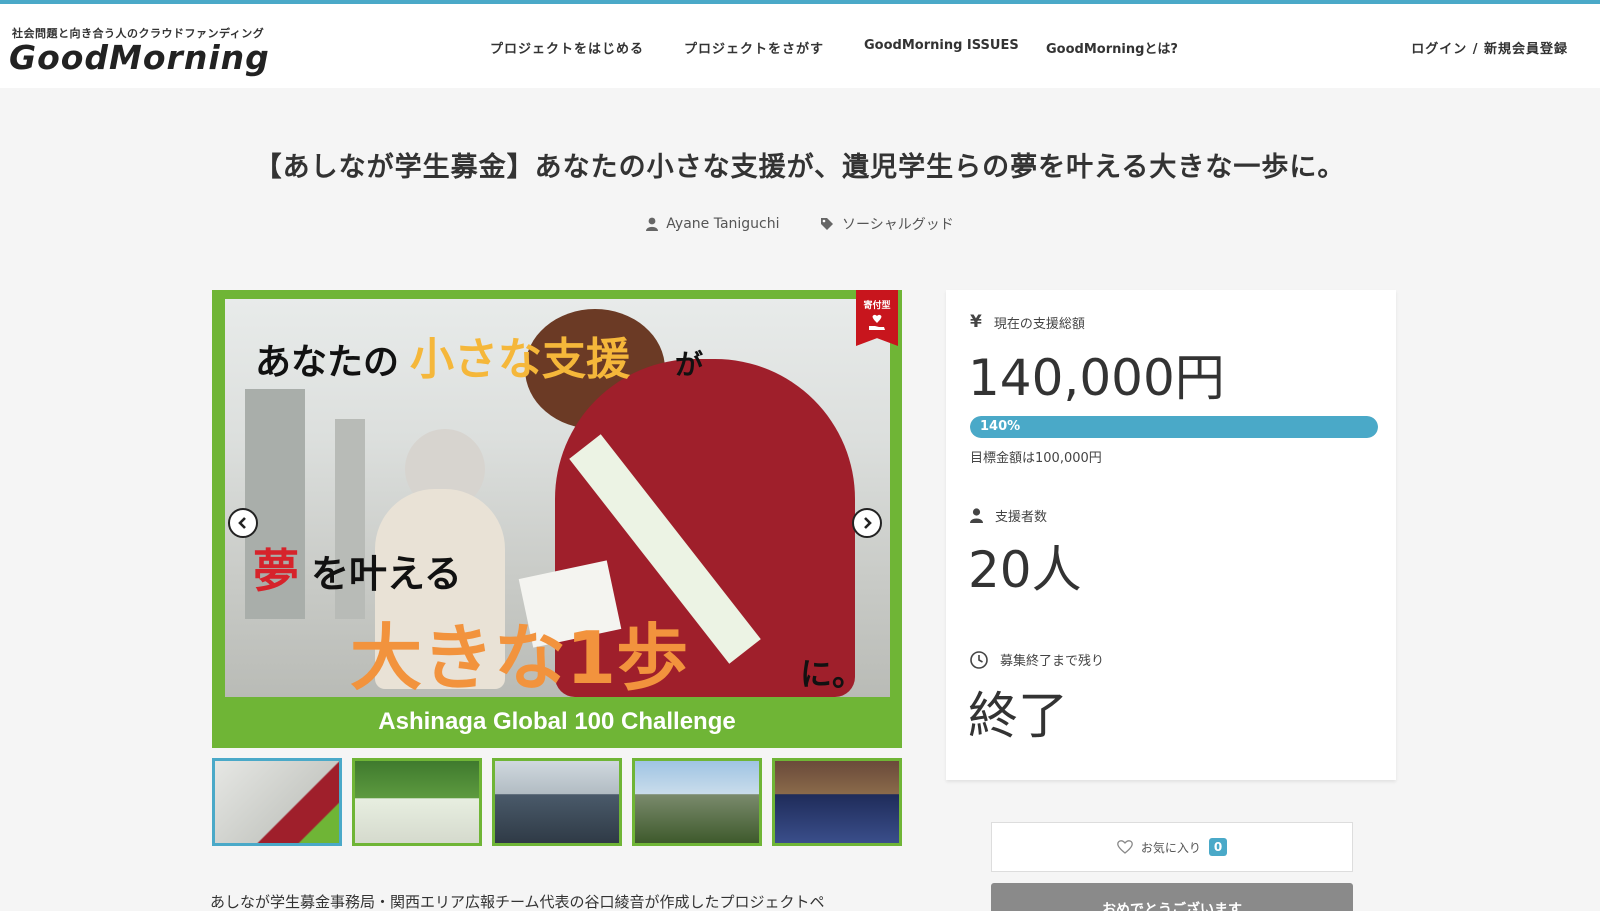  Describe the element at coordinates (832, 674) in the screenshot. I see `overlay-text-ni: に。` at that location.